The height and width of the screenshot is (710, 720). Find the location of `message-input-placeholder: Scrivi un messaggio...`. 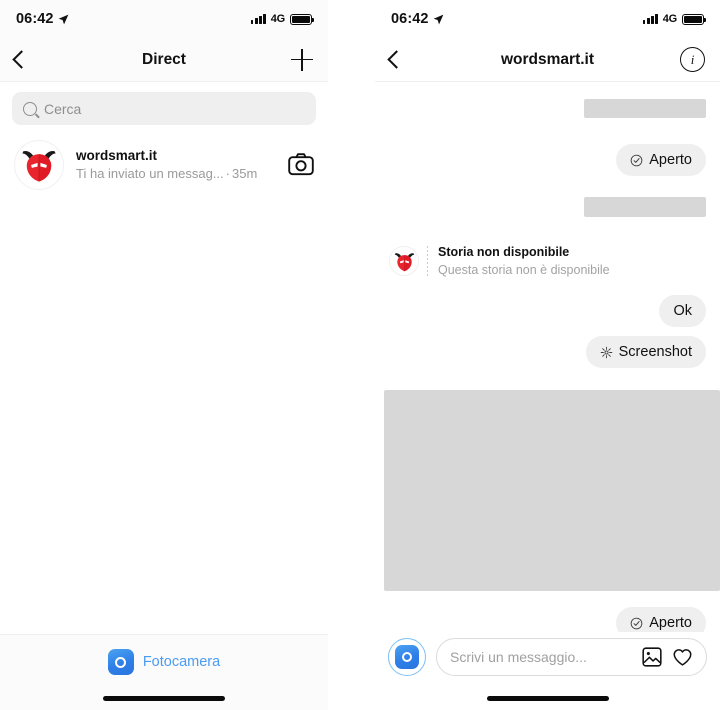

message-input-placeholder: Scrivi un messaggio... is located at coordinates (518, 657).